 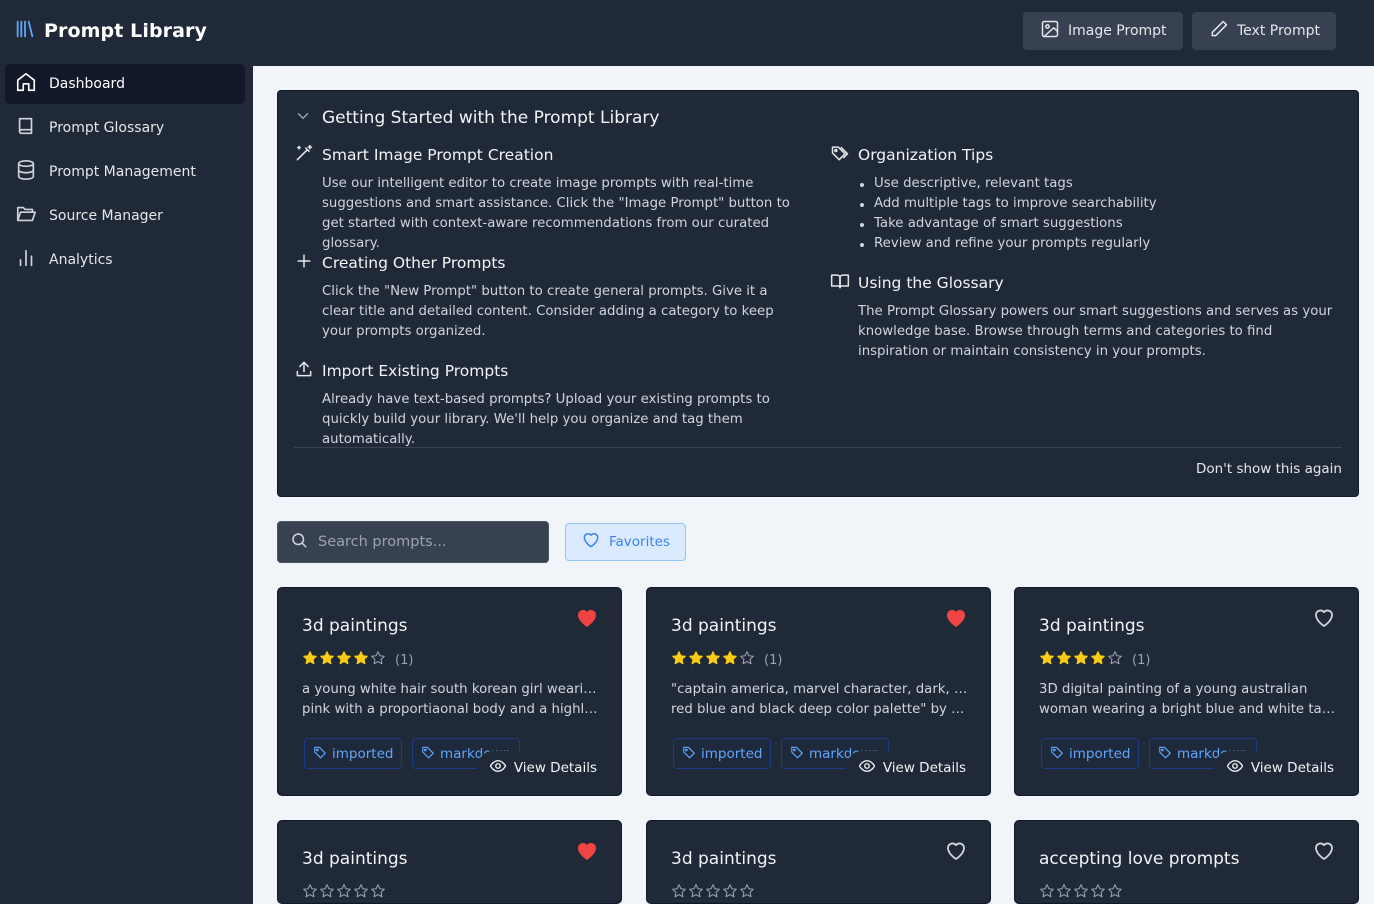 I want to click on getting-started-toggle: Getting Started with the Prompt Library, so click(x=476, y=118).